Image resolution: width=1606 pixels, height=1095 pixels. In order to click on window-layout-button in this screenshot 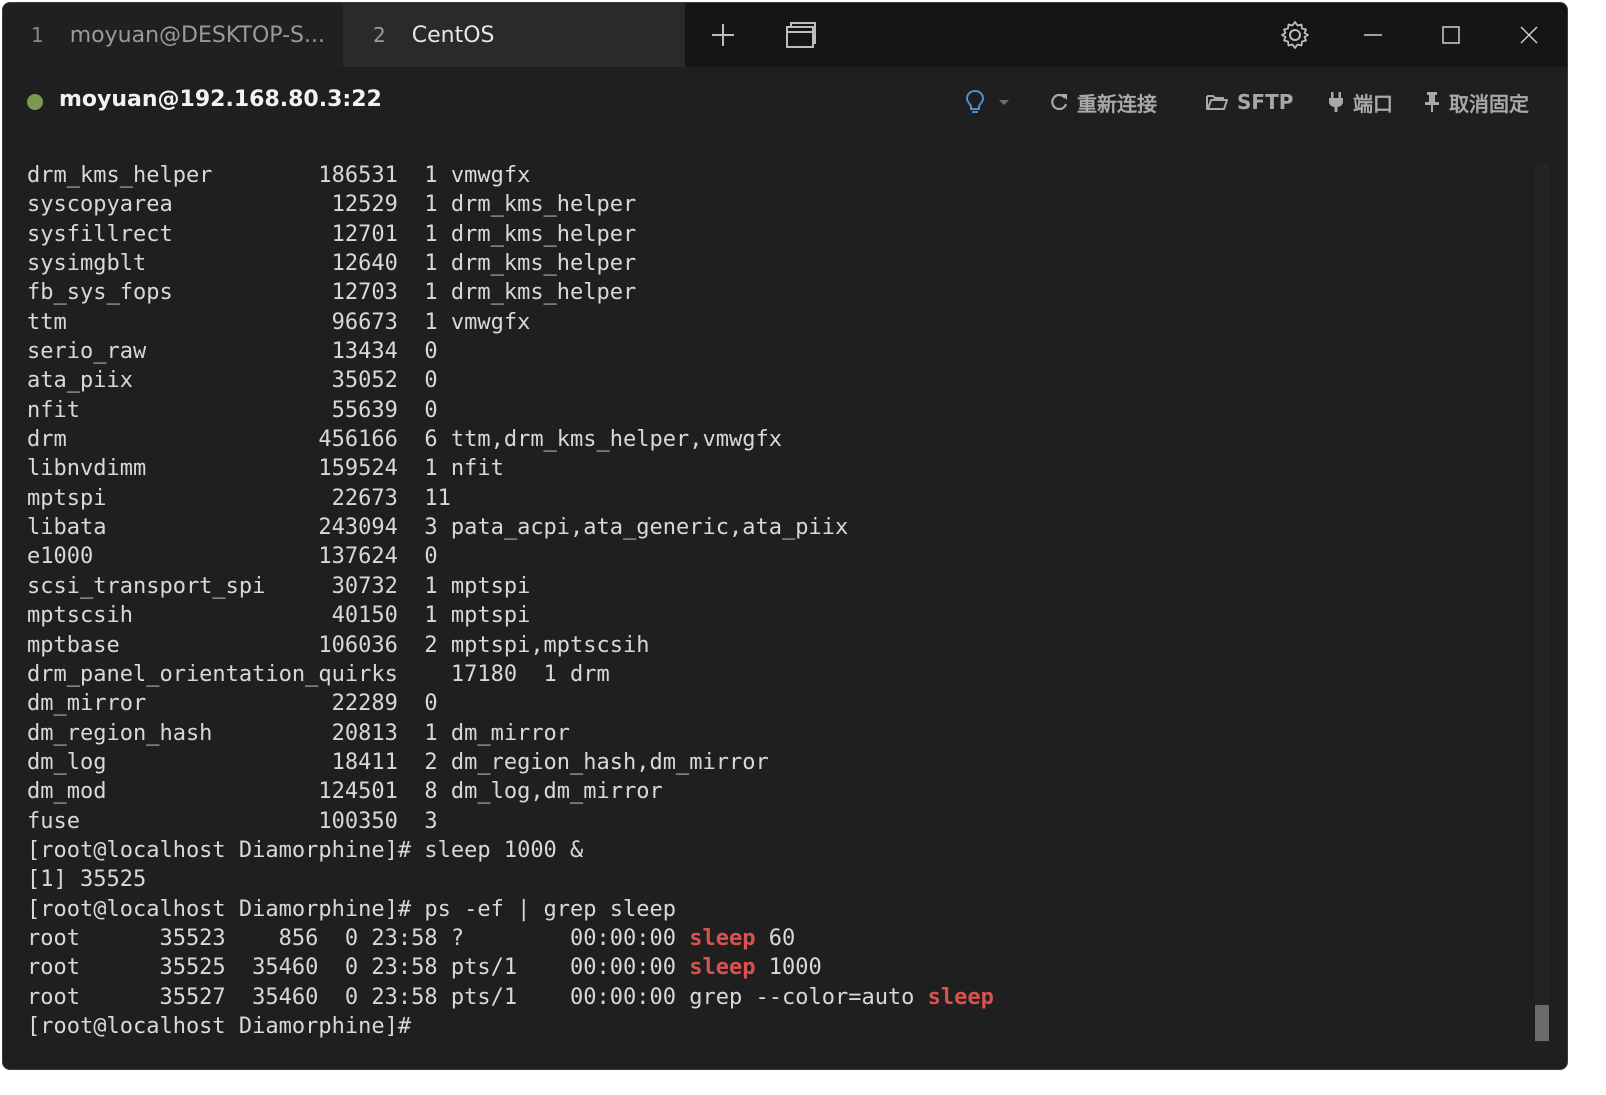, I will do `click(801, 35)`.